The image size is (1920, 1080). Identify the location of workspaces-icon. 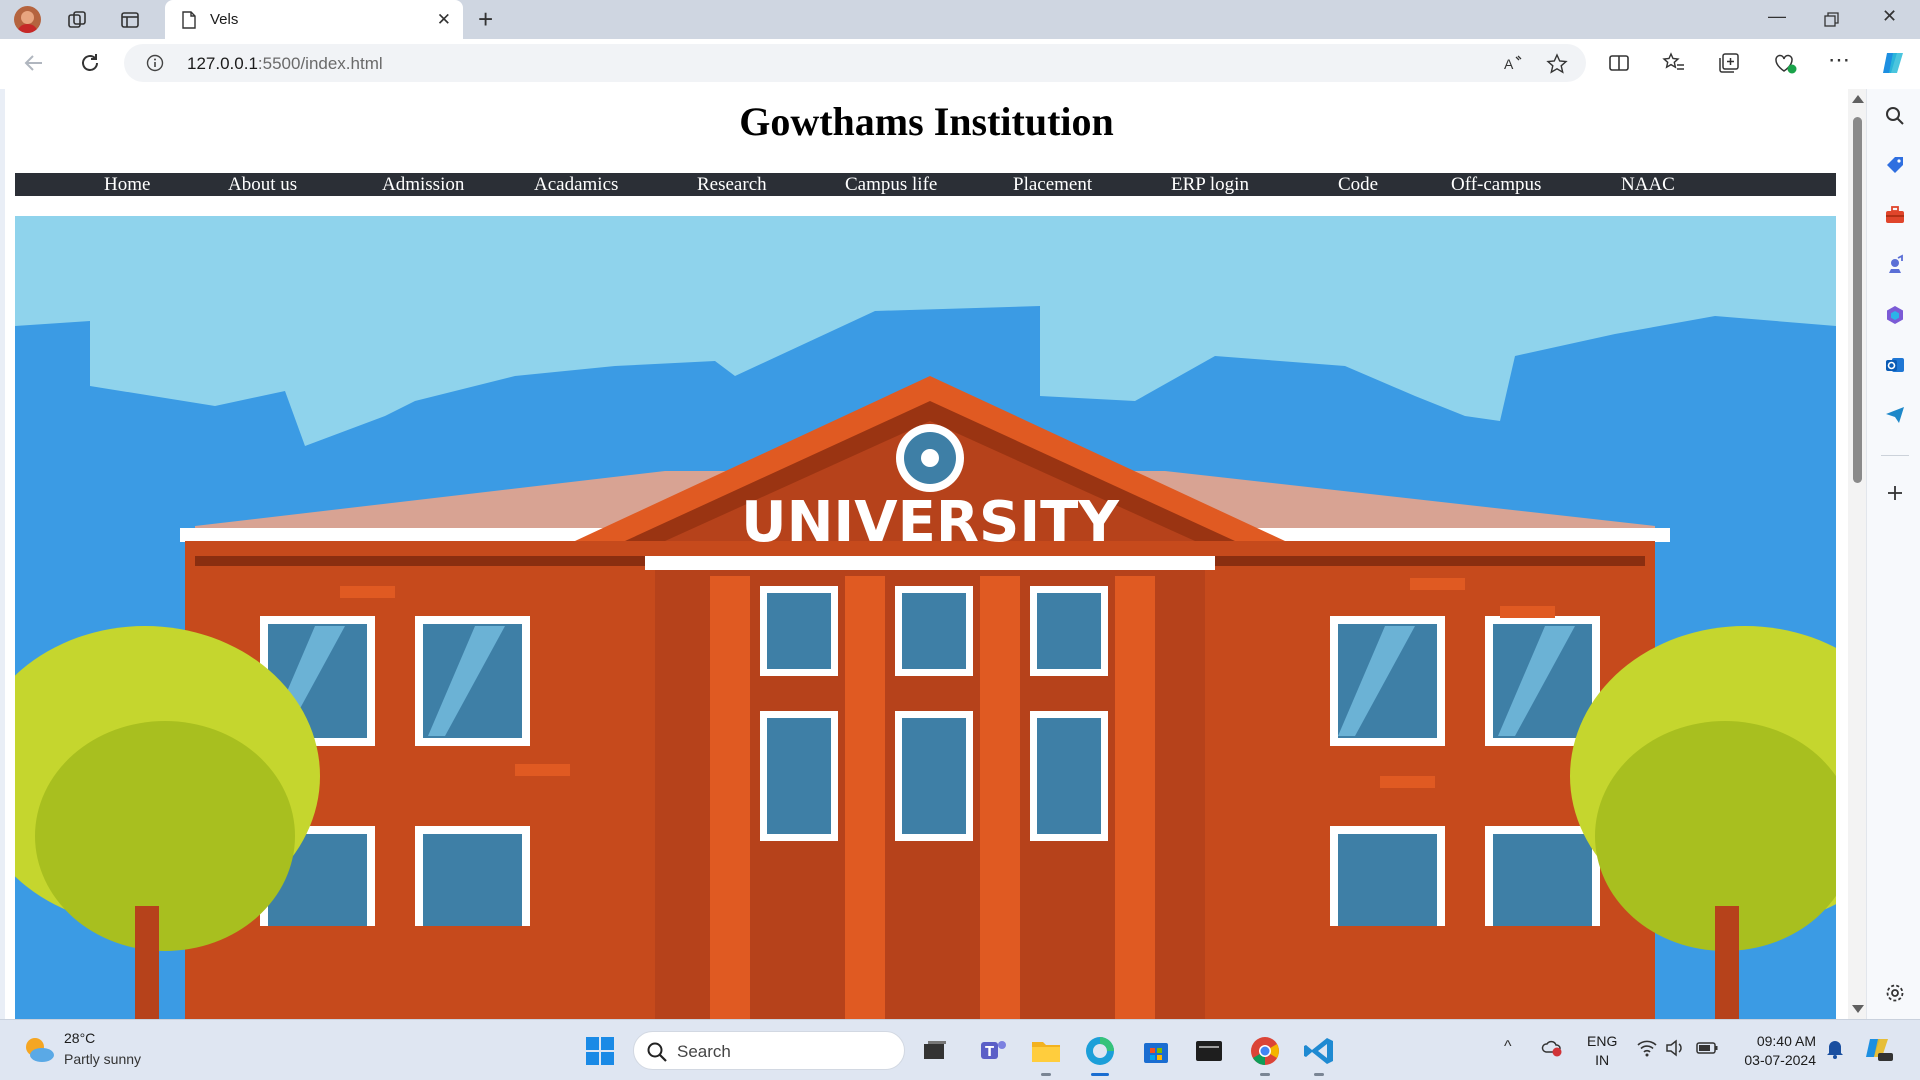
(77, 20).